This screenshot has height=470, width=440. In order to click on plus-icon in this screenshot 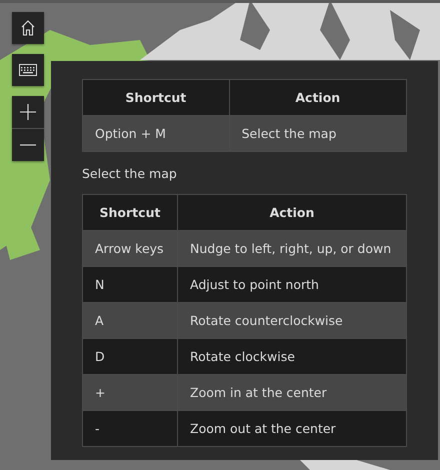, I will do `click(28, 112)`.